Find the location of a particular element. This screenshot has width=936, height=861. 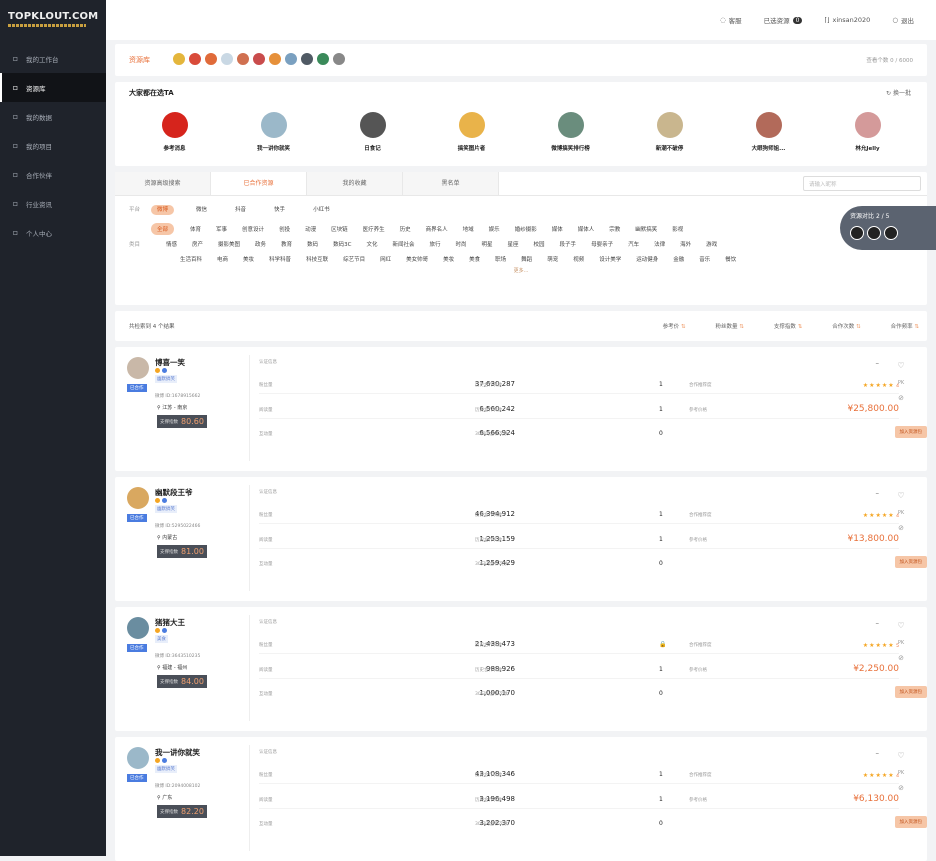

category-chip: 娱乐 is located at coordinates (494, 229).